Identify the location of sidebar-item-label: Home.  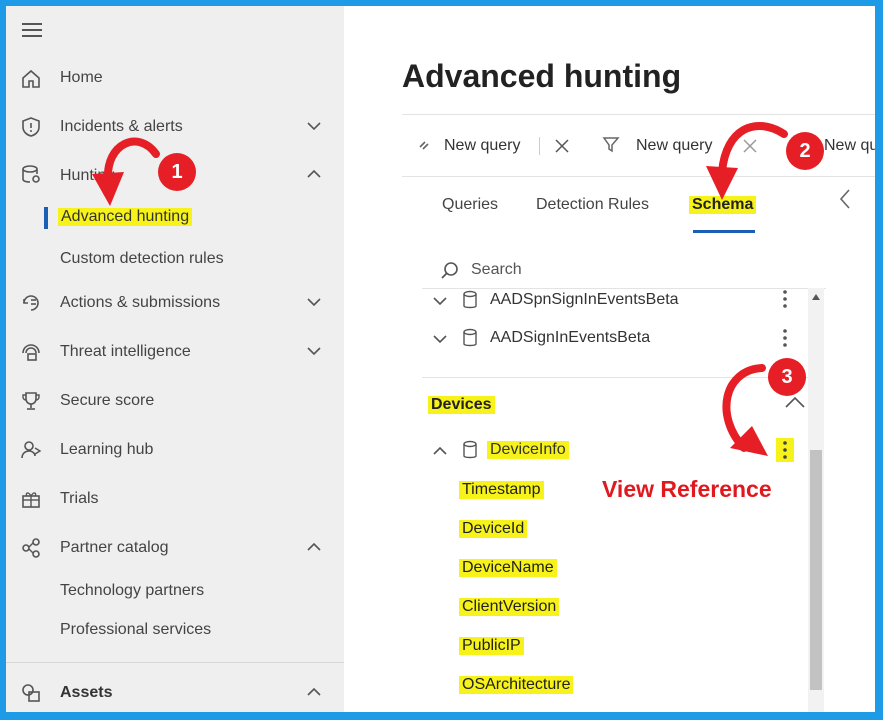
(81, 77).